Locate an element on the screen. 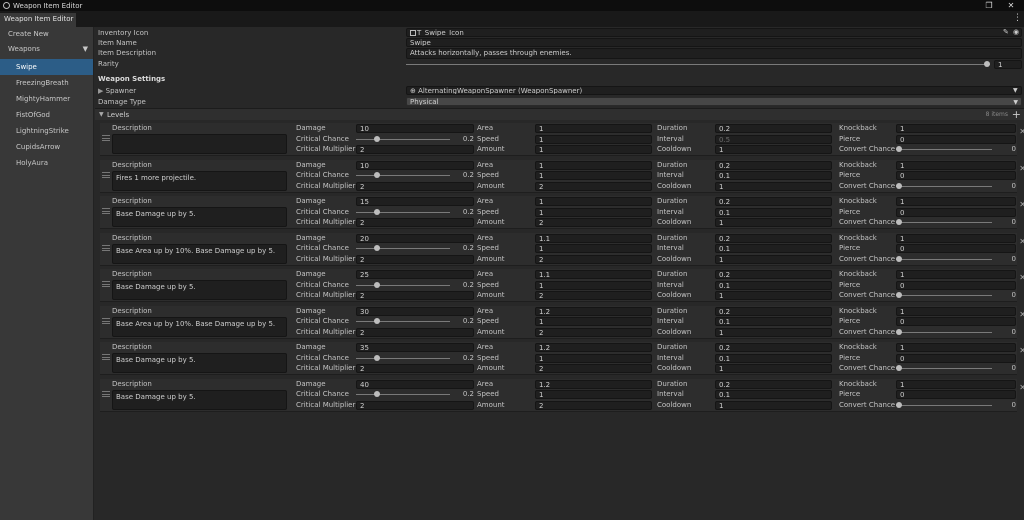 This screenshot has width=1024, height=520. rarity-value-field: 1 is located at coordinates (1008, 64).